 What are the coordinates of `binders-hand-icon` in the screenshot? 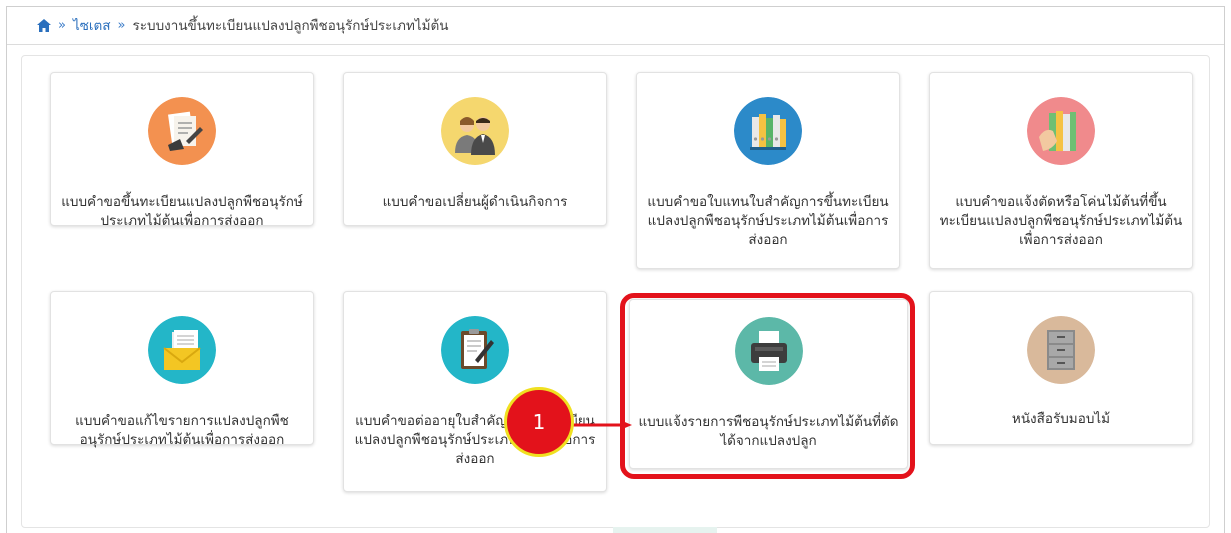 It's located at (1061, 131).